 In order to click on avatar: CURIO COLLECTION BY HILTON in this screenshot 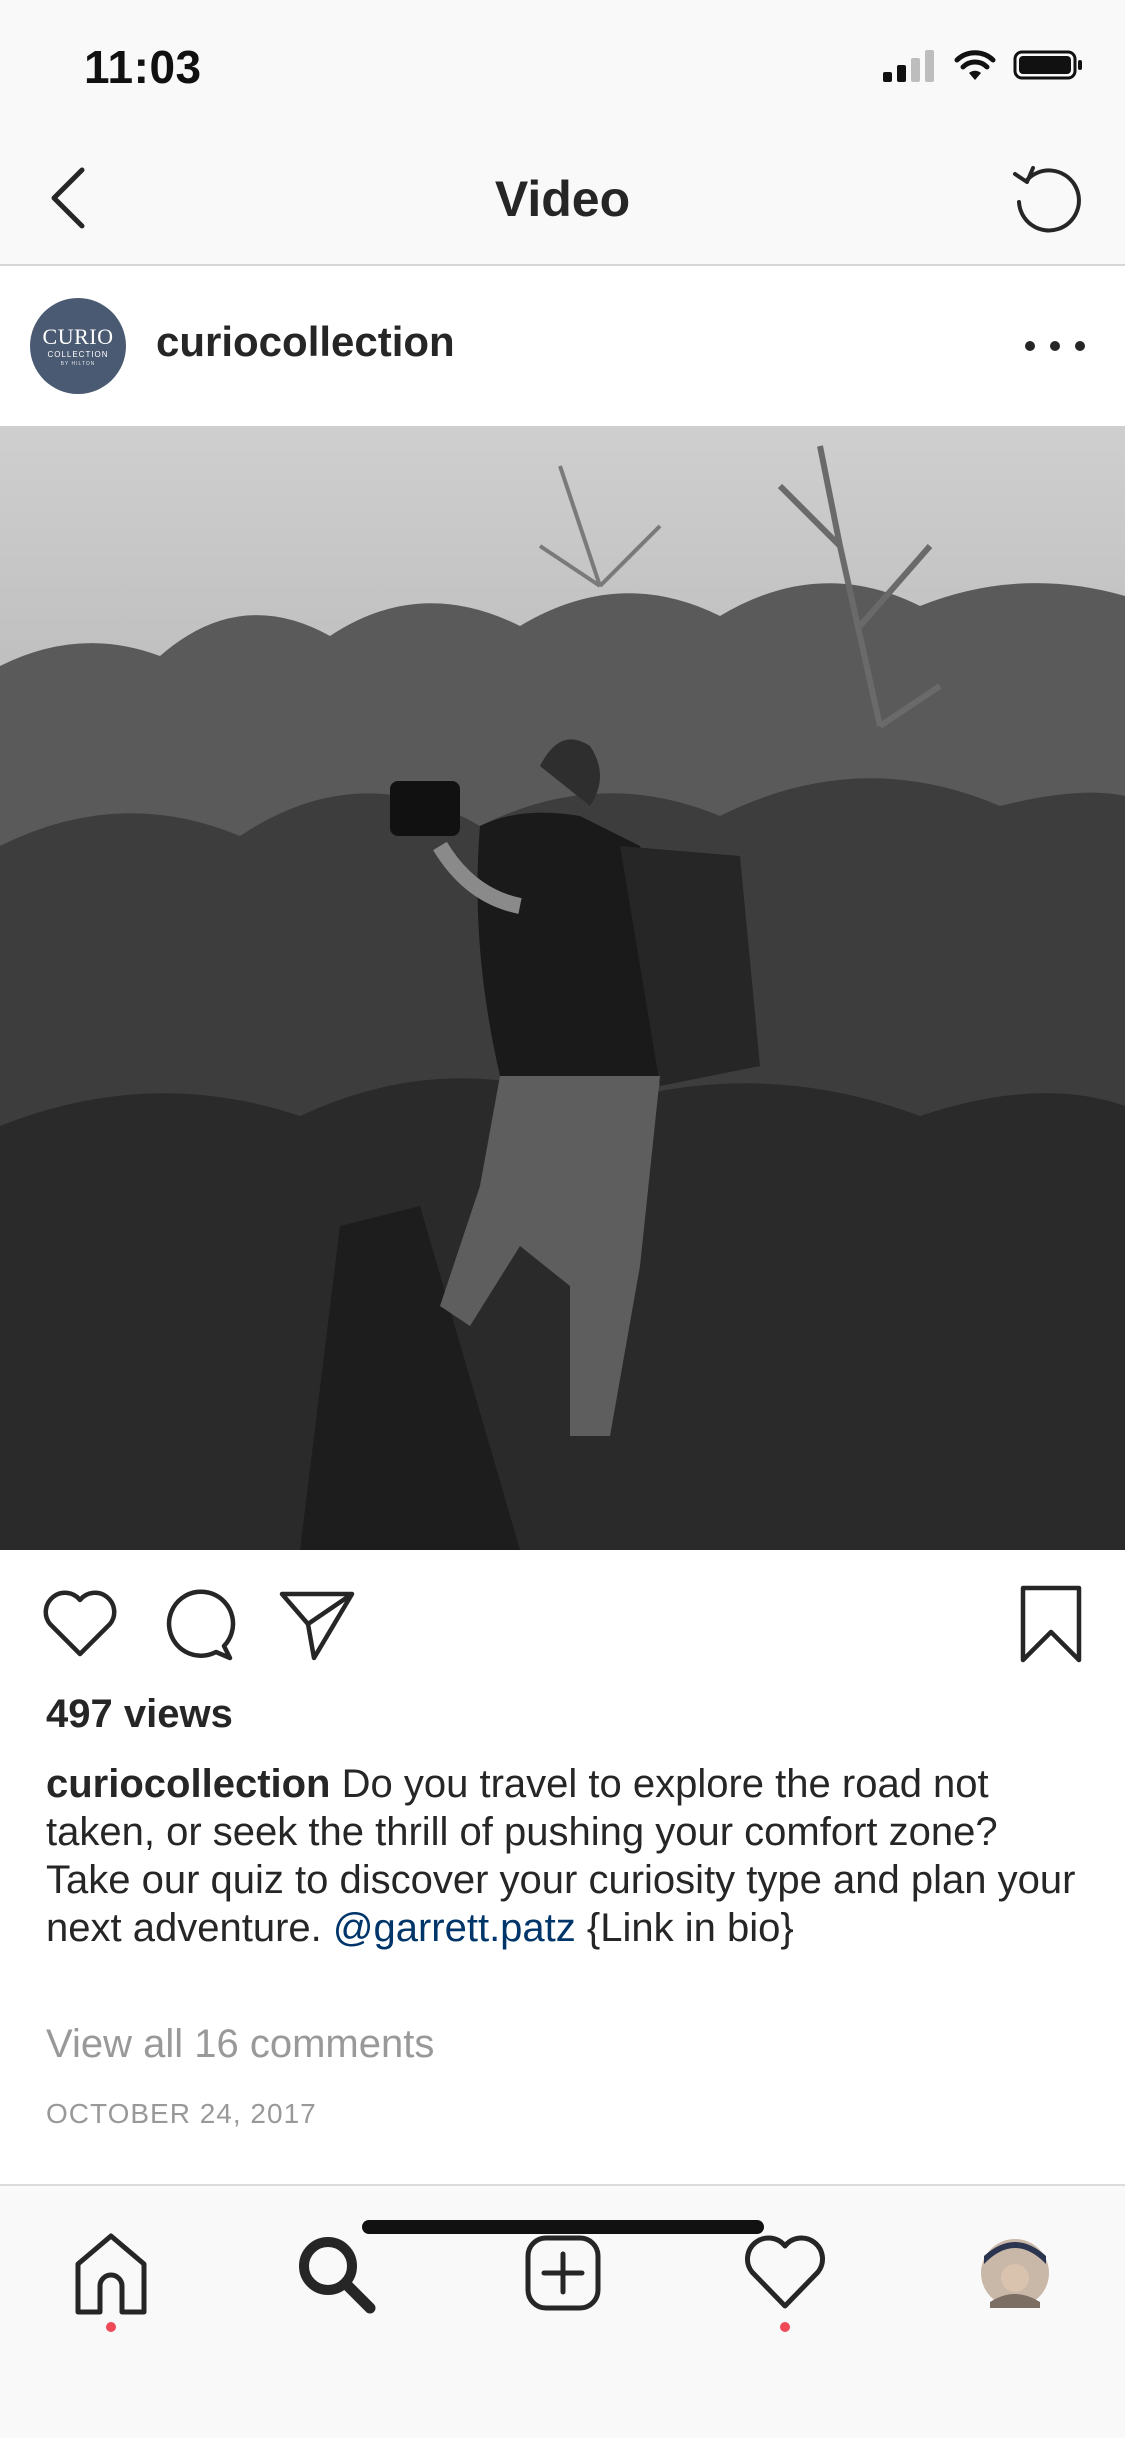, I will do `click(78, 346)`.